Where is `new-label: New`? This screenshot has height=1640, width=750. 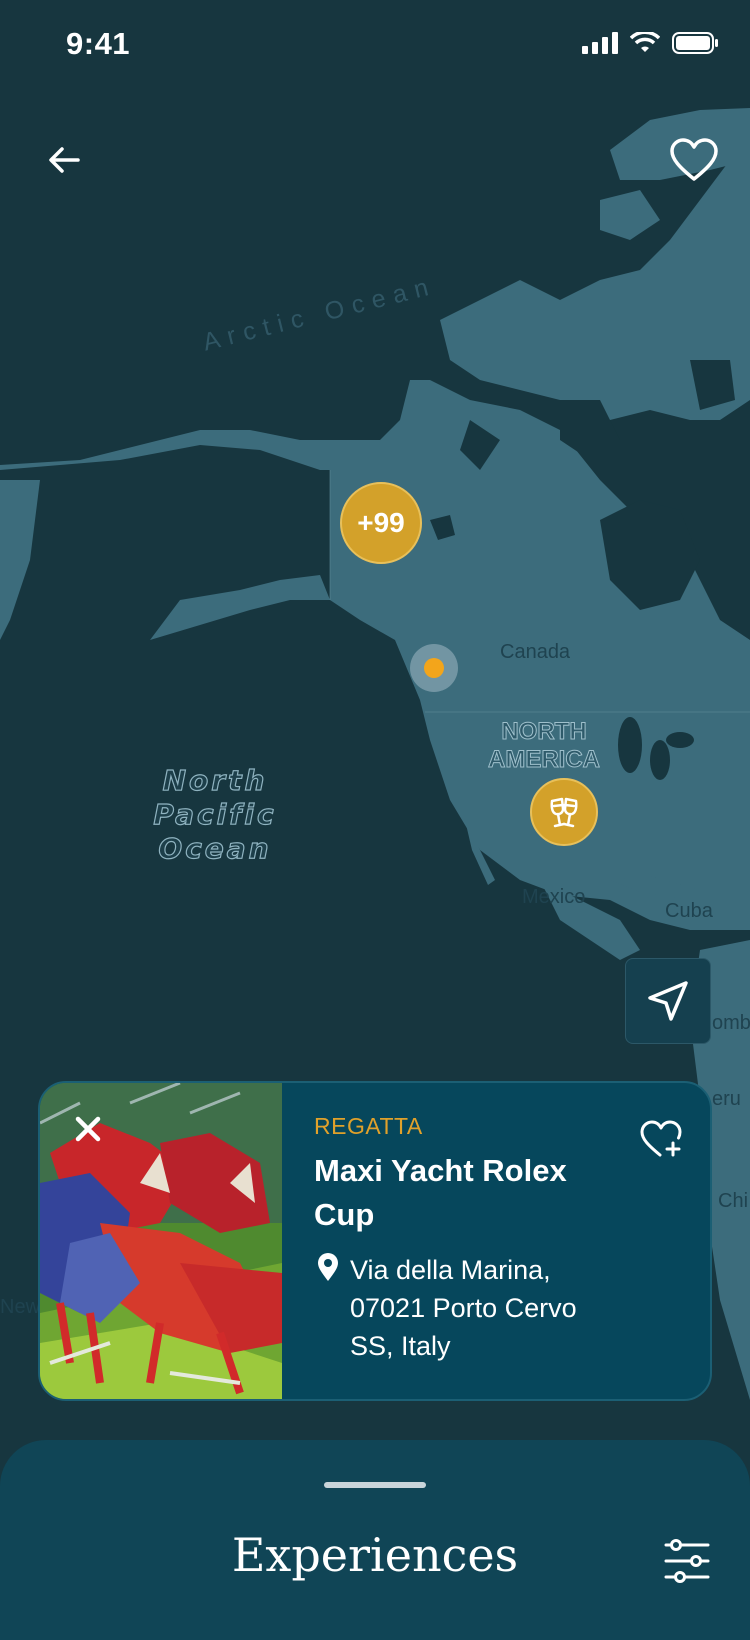
new-label: New is located at coordinates (20, 1307).